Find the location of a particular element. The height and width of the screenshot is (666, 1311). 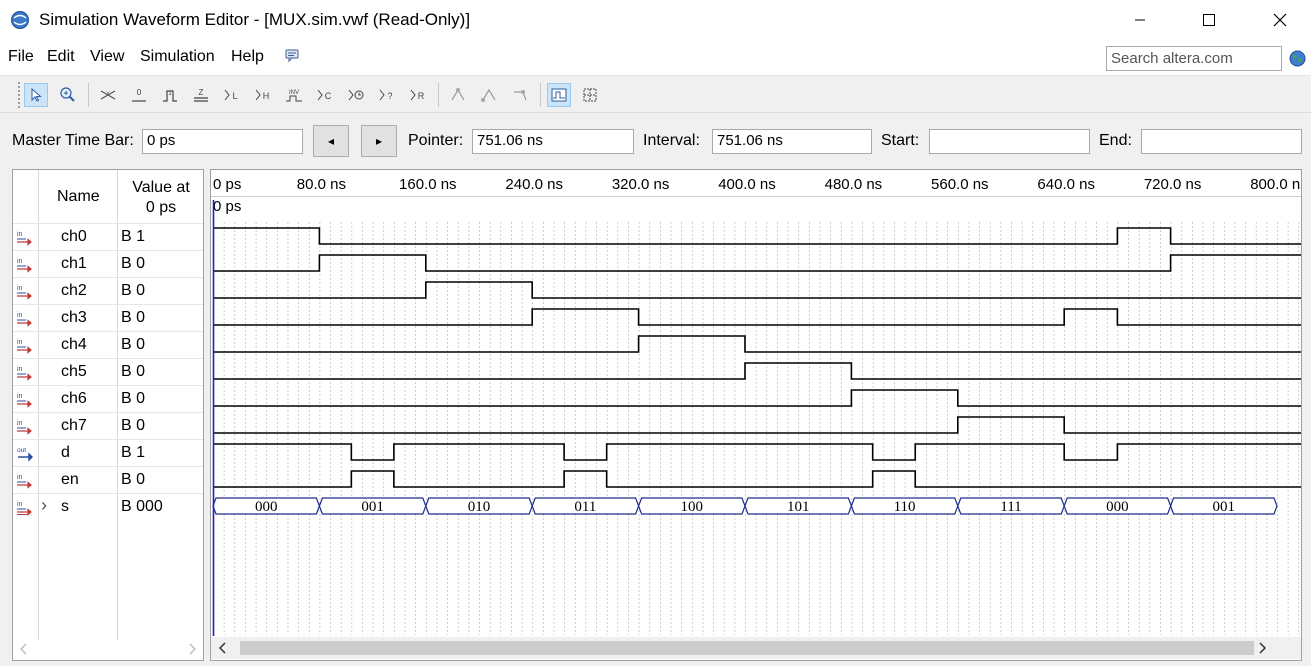

close-button is located at coordinates (1280, 20).